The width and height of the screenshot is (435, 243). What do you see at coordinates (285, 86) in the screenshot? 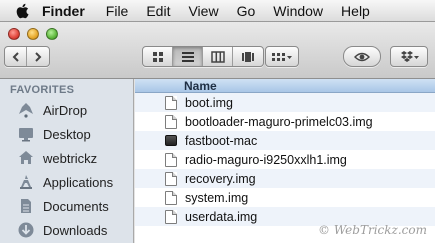
I see `column-header-name: Name` at bounding box center [285, 86].